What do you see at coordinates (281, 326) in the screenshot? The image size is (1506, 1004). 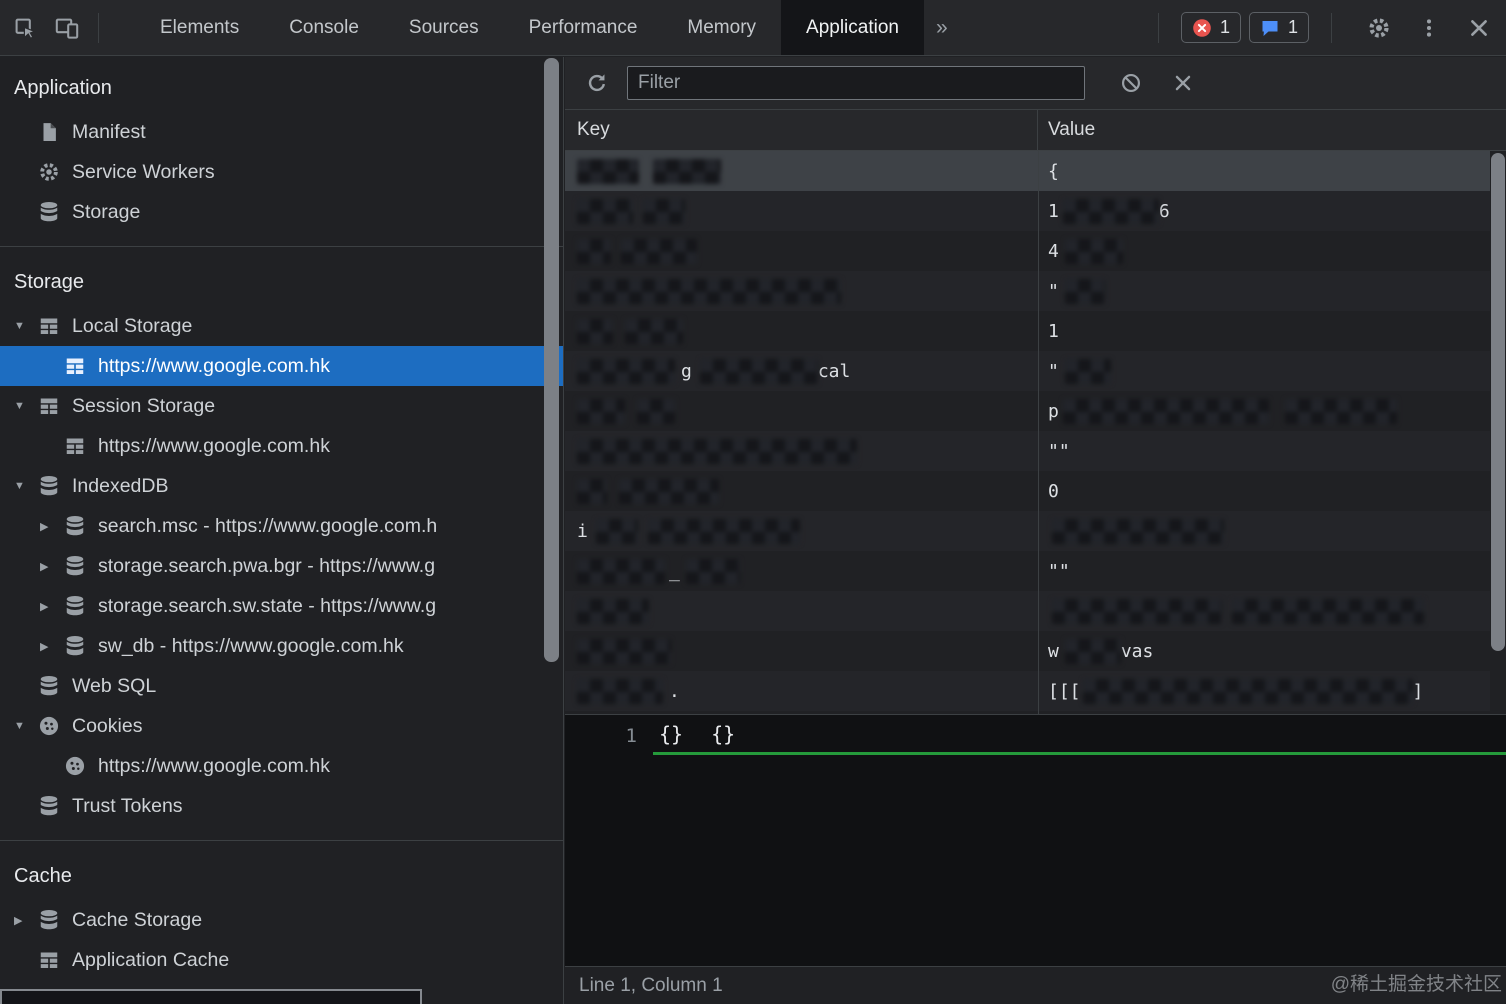 I see `sidebar-item-local-storage: ▼ Local Storage` at bounding box center [281, 326].